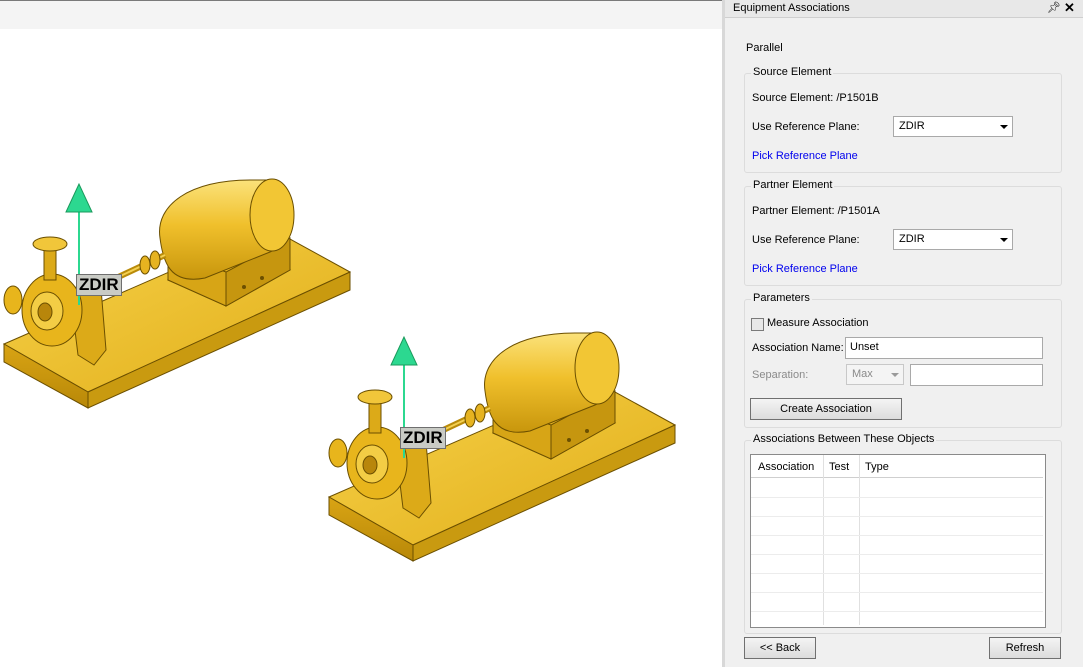 The width and height of the screenshot is (1083, 667). I want to click on partner-element-legend: Partner Element, so click(793, 185).